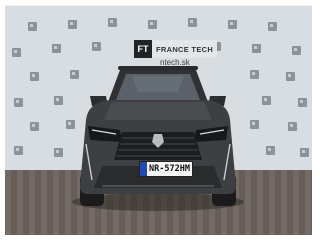 This screenshot has width=320, height=240. Describe the element at coordinates (169, 169) in the screenshot. I see `license-plate-number: NR-572HM` at that location.